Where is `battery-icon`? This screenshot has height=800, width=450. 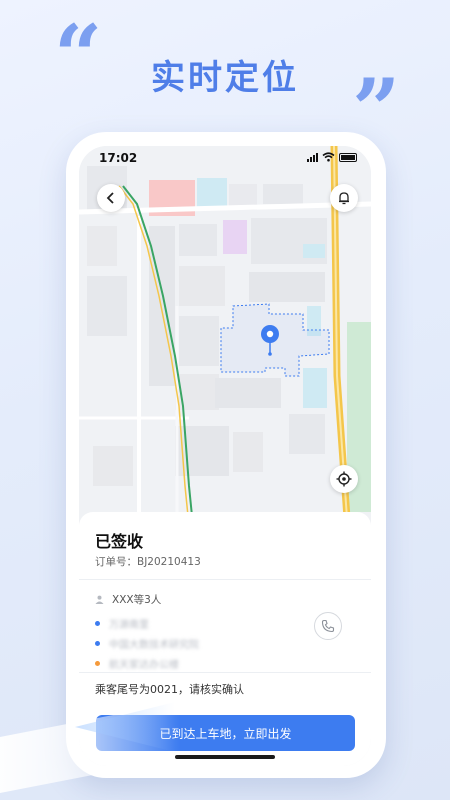
battery-icon is located at coordinates (348, 157).